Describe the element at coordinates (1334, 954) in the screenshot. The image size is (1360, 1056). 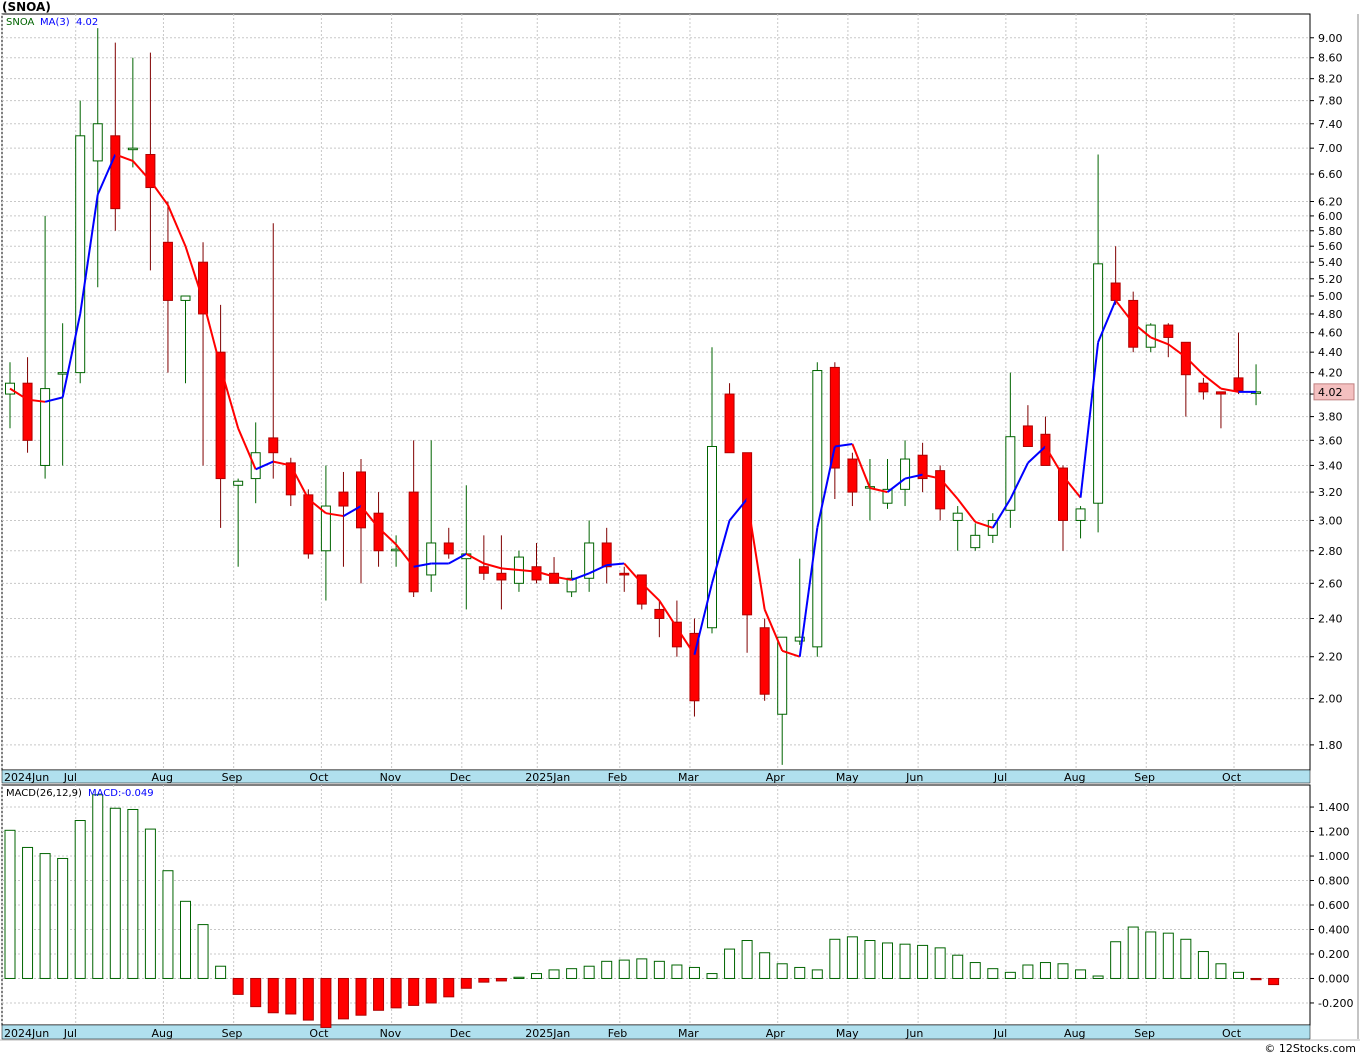
I see `macd-tick-label: 0.200` at that location.